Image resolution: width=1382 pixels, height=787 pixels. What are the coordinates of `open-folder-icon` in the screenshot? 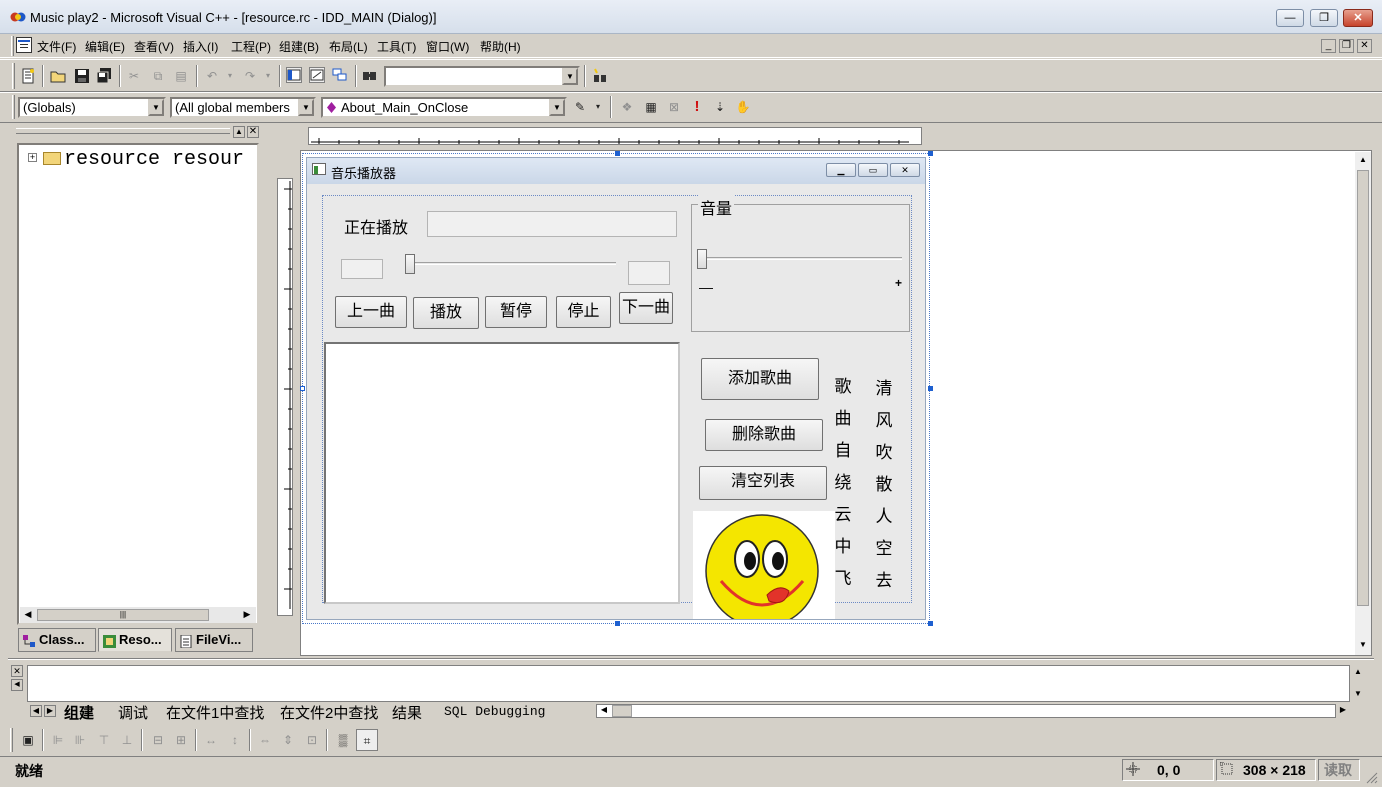 It's located at (58, 76).